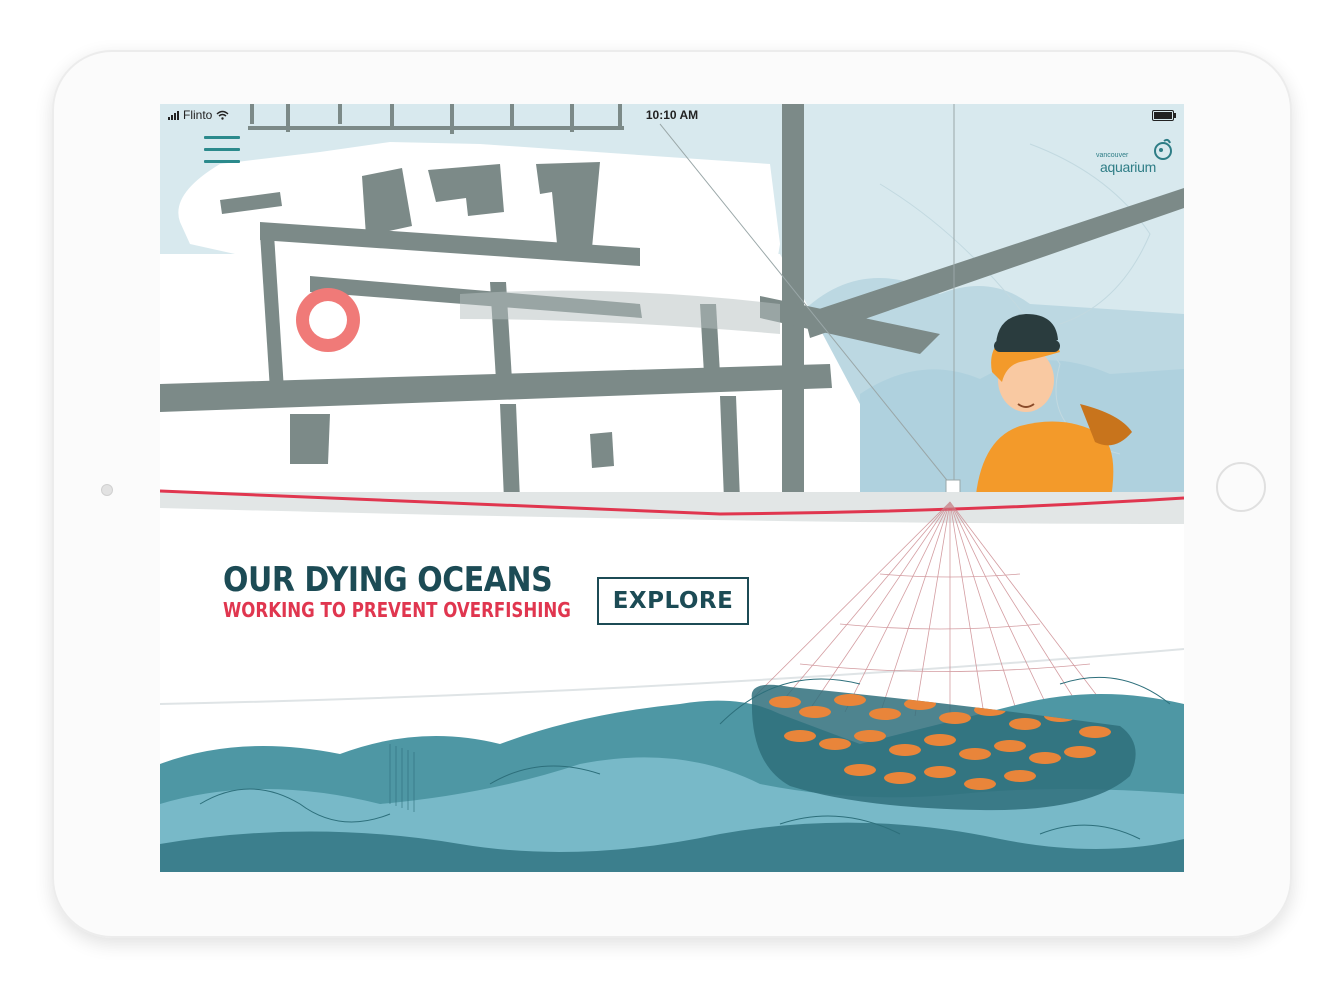 The height and width of the screenshot is (995, 1338). What do you see at coordinates (388, 580) in the screenshot?
I see `page-title: OUR DYING OCEANS` at bounding box center [388, 580].